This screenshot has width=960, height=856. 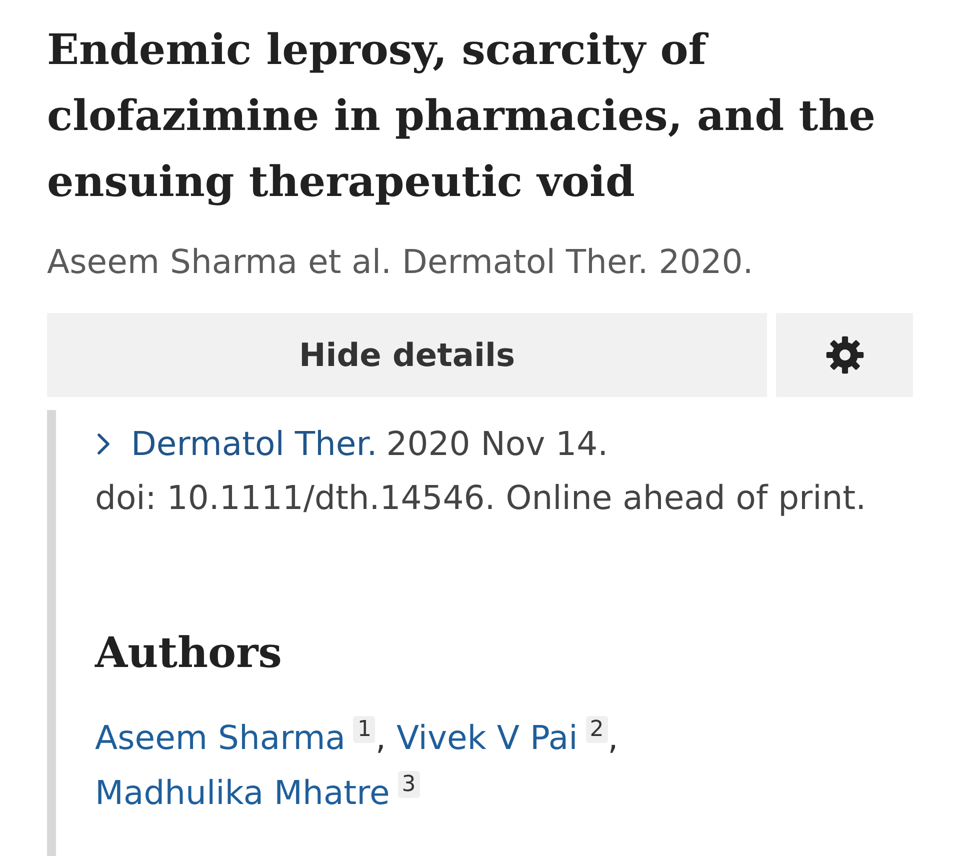 I want to click on affiliation-link: 1, so click(x=364, y=729).